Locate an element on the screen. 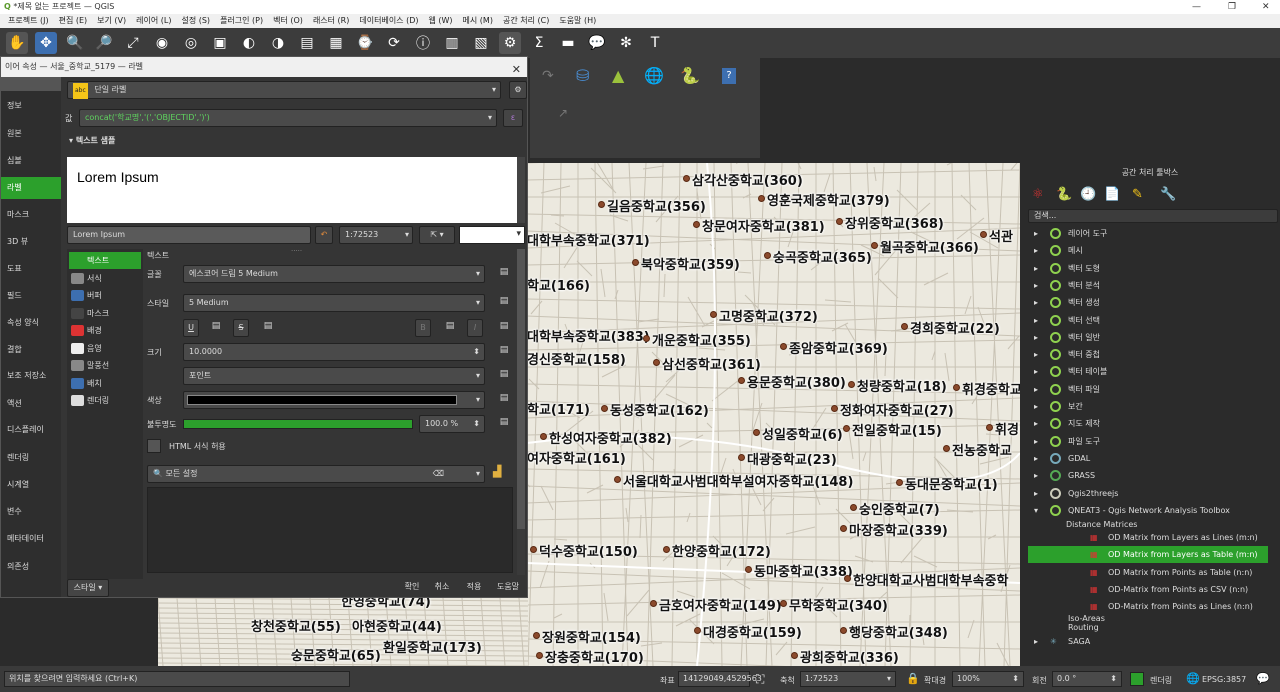 Image resolution: width=1280 pixels, height=692 pixels. python-icon: 🐍 is located at coordinates (690, 75).